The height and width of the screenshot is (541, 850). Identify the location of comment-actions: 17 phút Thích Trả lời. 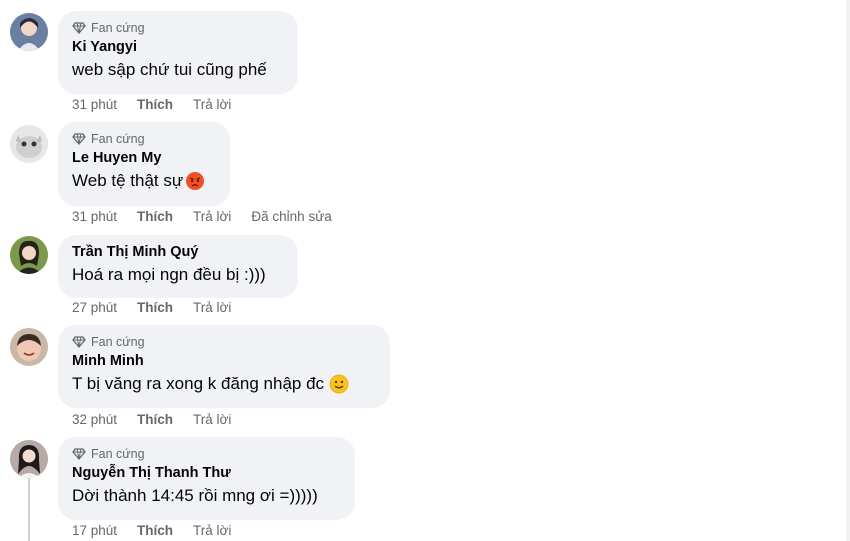
(161, 530).